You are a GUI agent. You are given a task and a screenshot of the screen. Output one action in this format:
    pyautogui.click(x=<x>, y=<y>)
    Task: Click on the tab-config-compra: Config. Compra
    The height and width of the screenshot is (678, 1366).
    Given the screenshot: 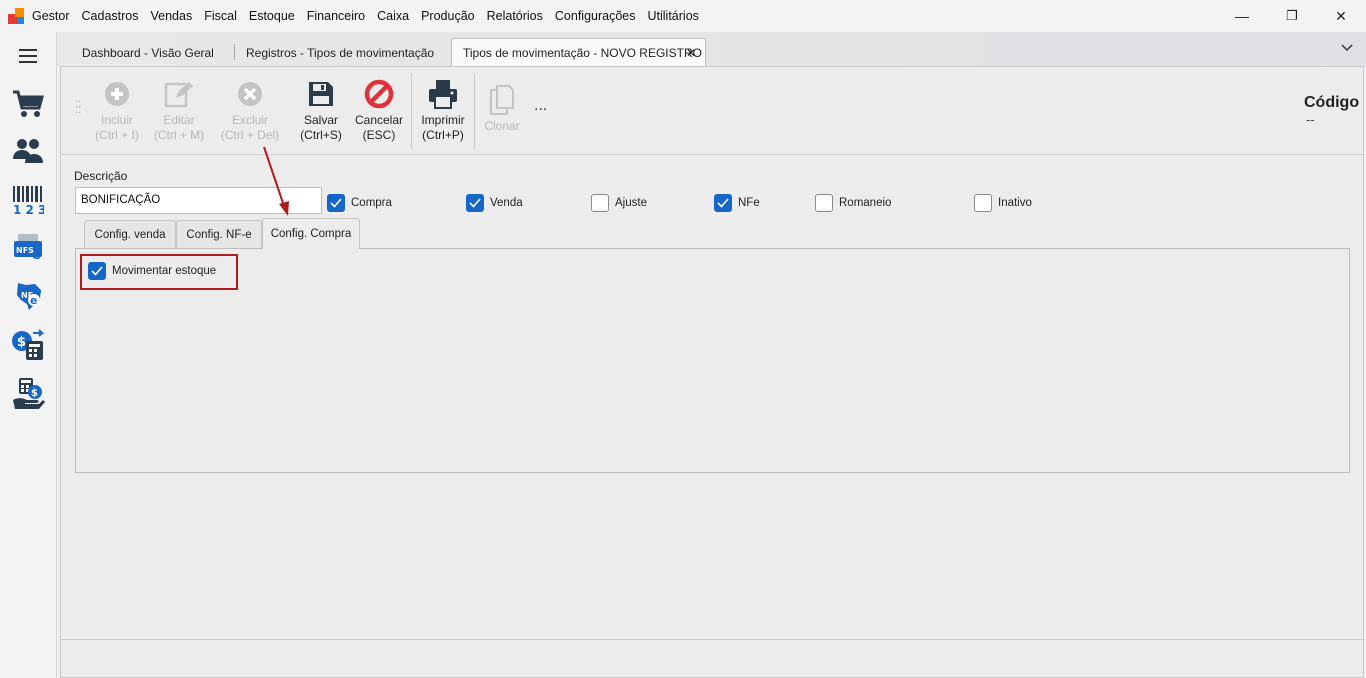 What is the action you would take?
    pyautogui.click(x=311, y=233)
    